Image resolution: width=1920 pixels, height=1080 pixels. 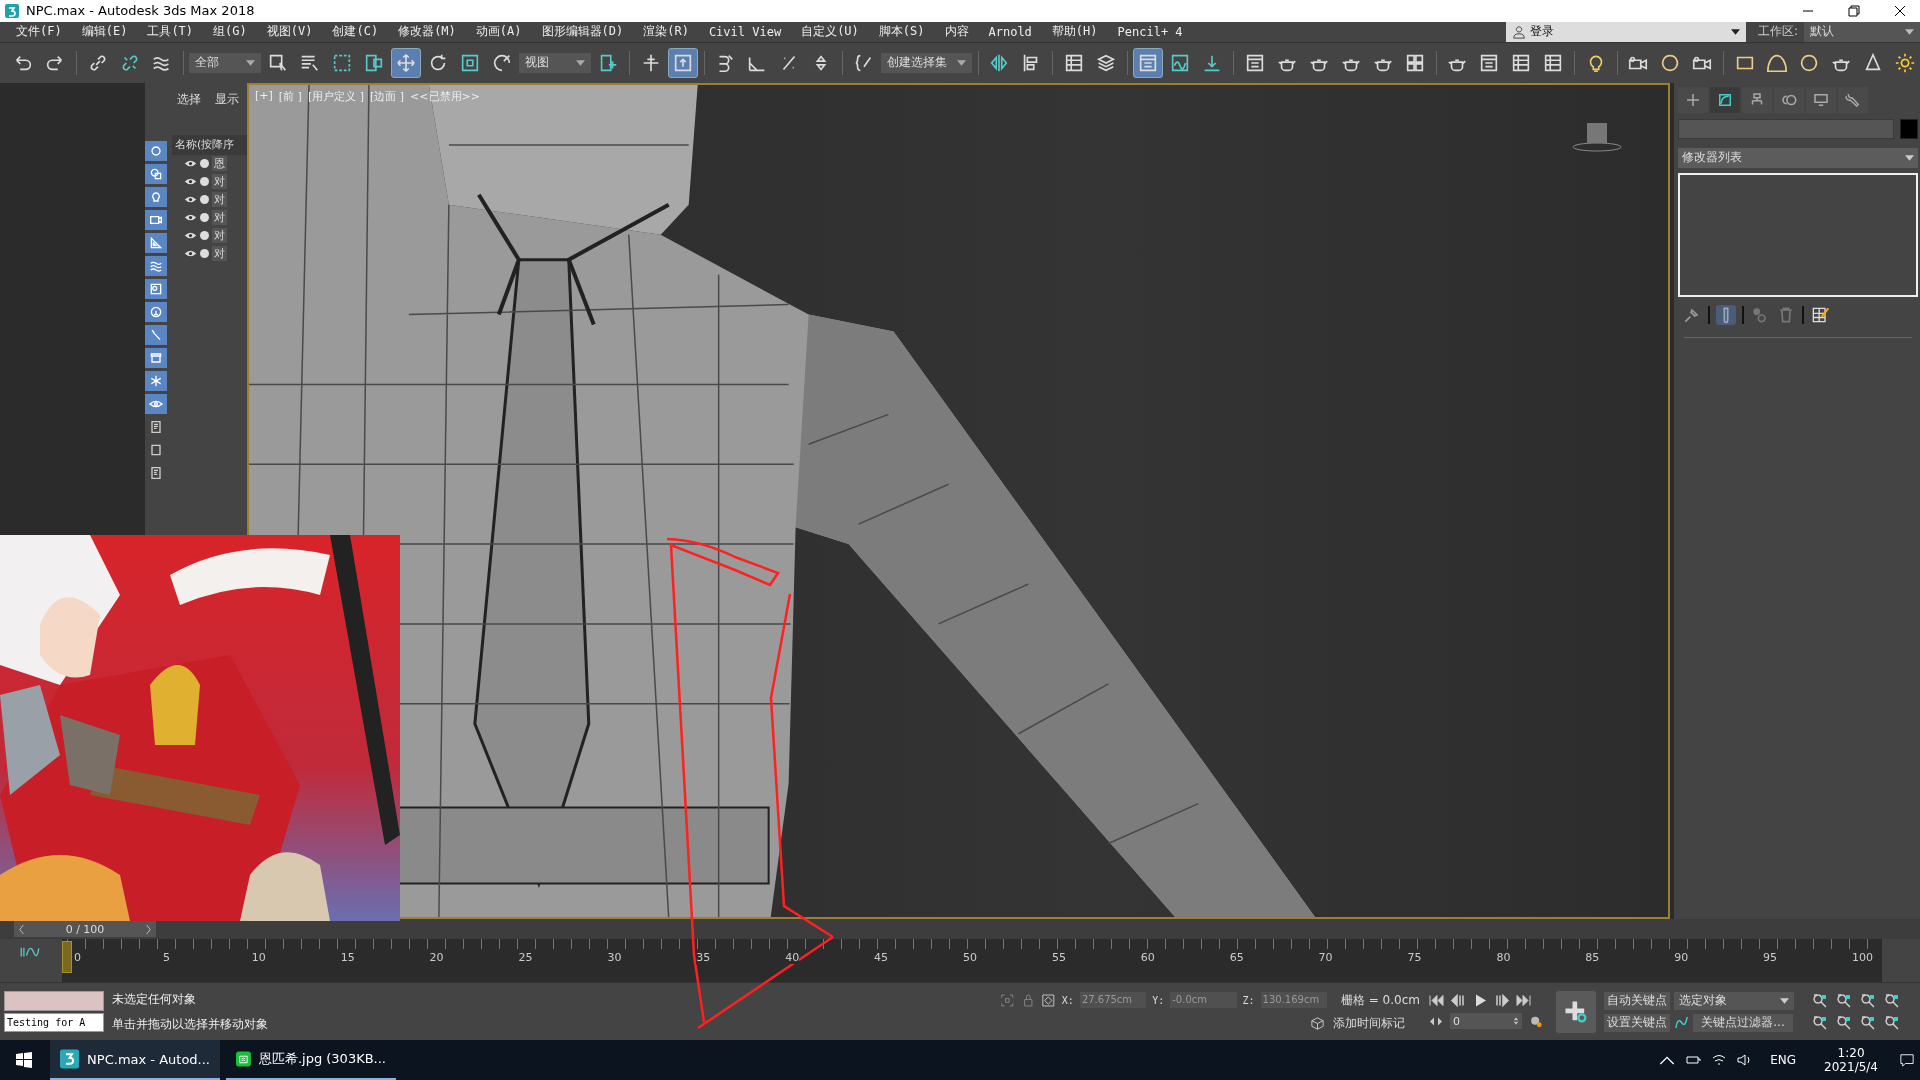 I want to click on menu-item: 内容, so click(x=956, y=32).